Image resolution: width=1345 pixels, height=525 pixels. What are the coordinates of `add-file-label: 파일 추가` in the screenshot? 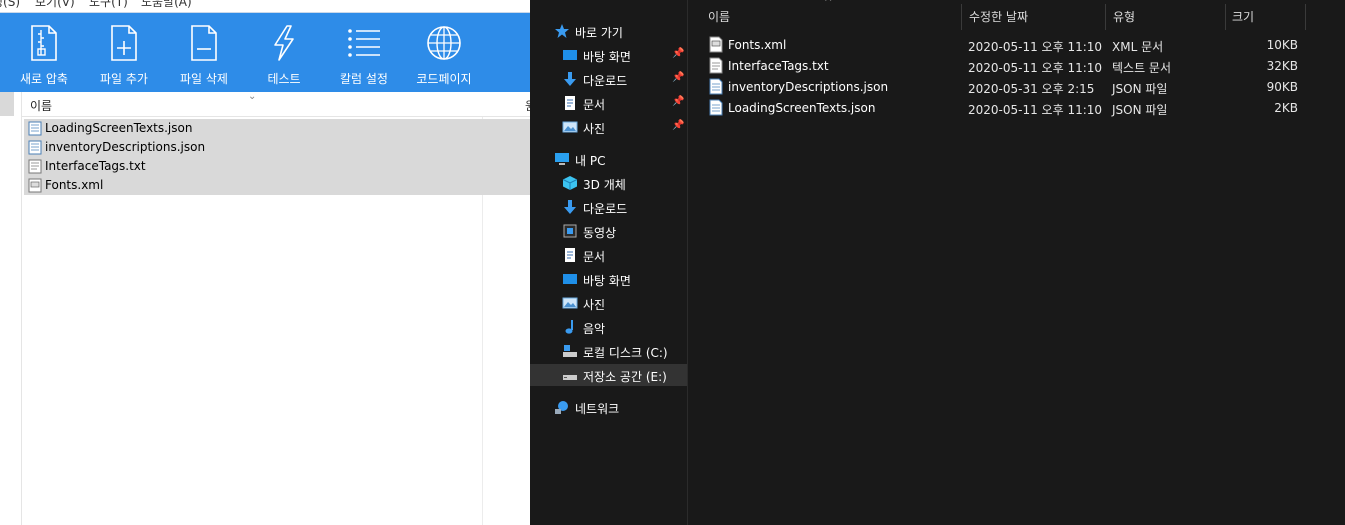 It's located at (124, 79).